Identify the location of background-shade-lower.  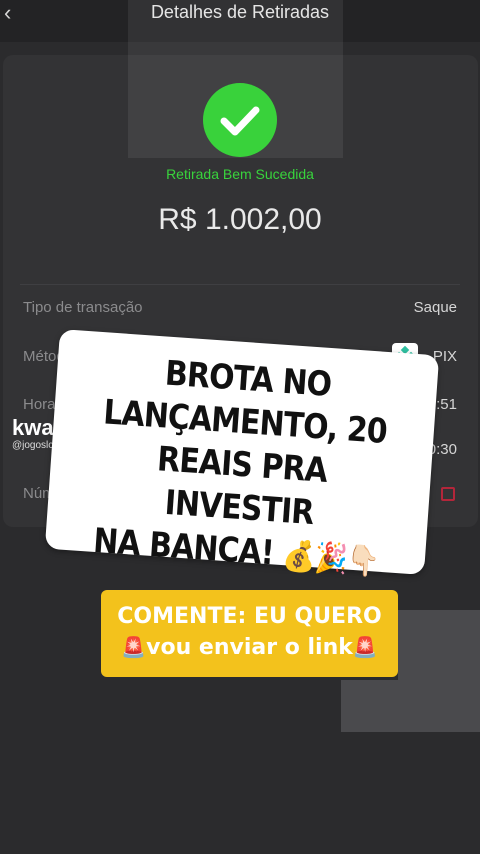
(410, 706).